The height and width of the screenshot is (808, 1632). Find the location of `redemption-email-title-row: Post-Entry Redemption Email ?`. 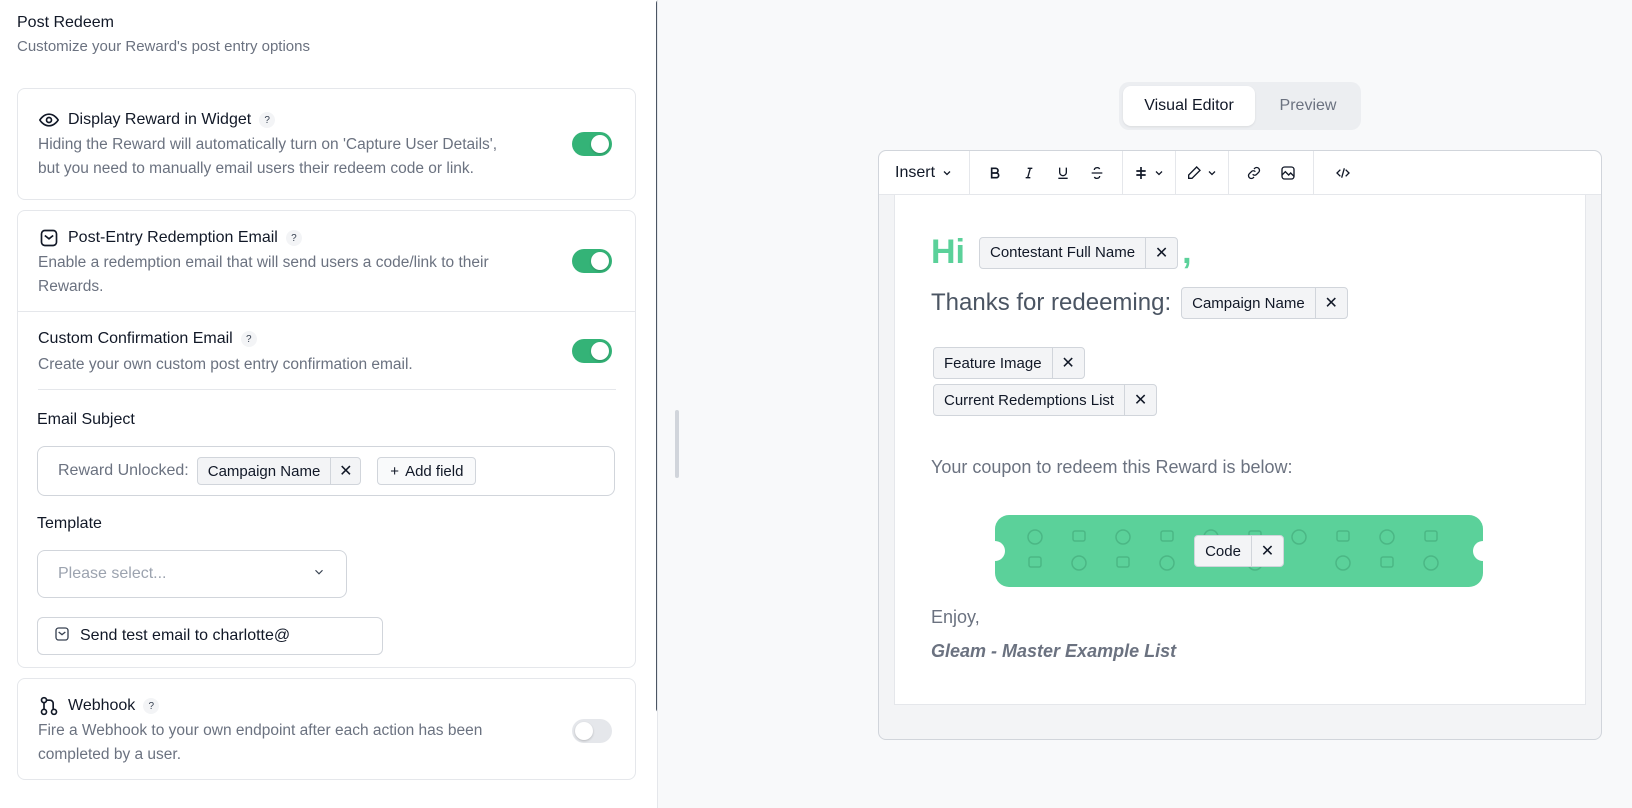

redemption-email-title-row: Post-Entry Redemption Email ? is located at coordinates (170, 238).